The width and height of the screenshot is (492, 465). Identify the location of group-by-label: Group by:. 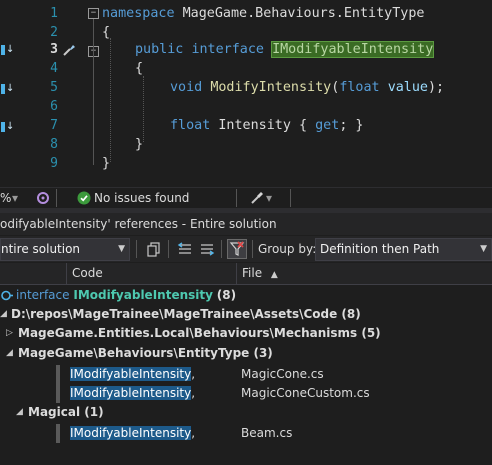
(287, 249).